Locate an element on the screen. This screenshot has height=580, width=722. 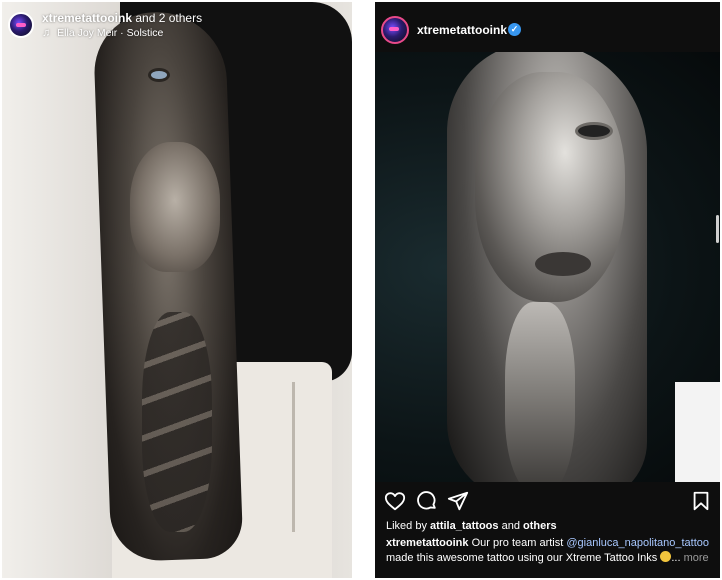
verified-badge-icon: ✓ is located at coordinates (514, 29).